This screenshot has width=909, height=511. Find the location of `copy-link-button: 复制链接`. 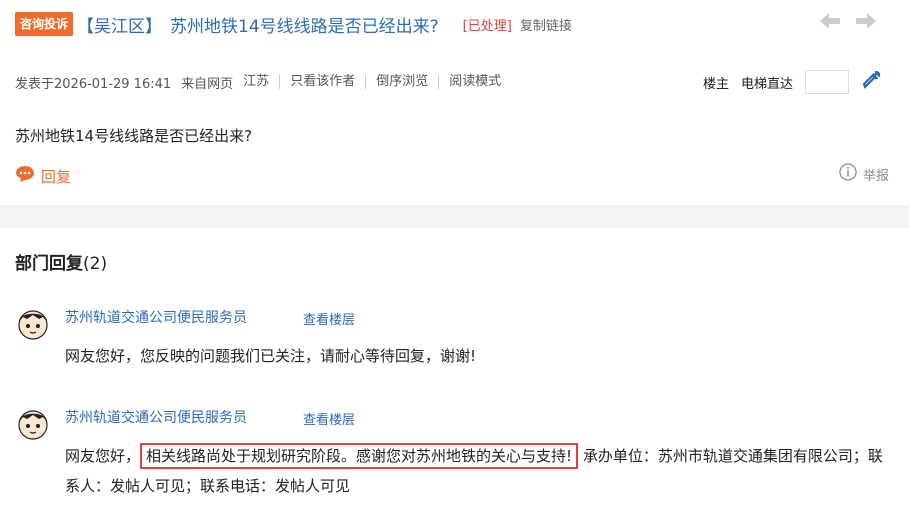

copy-link-button: 复制链接 is located at coordinates (546, 24).